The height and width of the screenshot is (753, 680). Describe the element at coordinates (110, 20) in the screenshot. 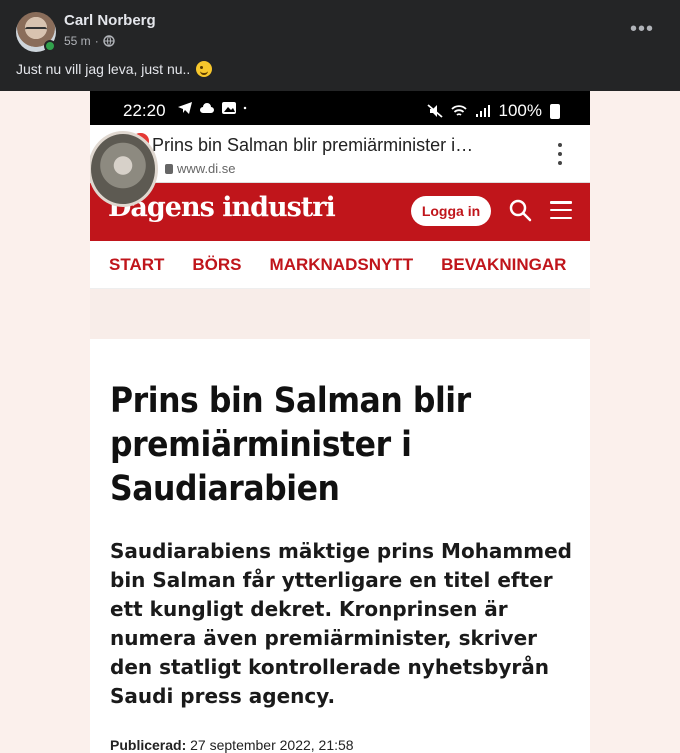

I see `author-name: Carl Norberg` at that location.